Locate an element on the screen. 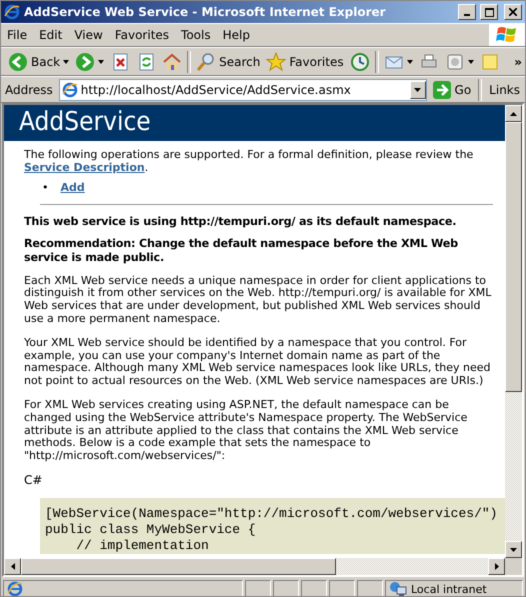 The width and height of the screenshot is (526, 597). intro-text: The following operations are supported. For a formal definition, please review the Service Description. is located at coordinates (249, 162).